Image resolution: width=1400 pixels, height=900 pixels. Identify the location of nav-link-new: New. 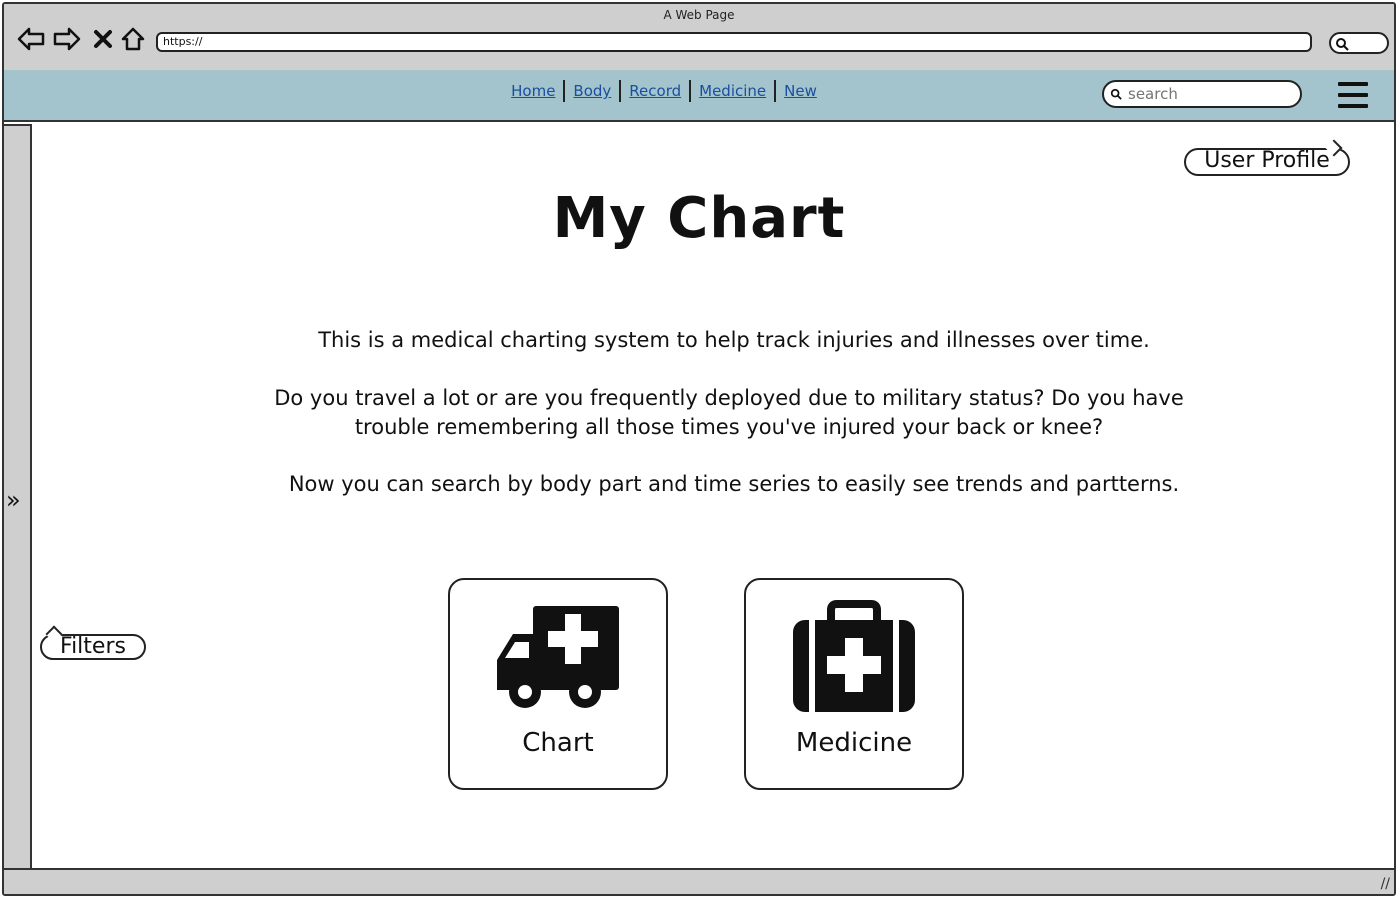
(800, 91).